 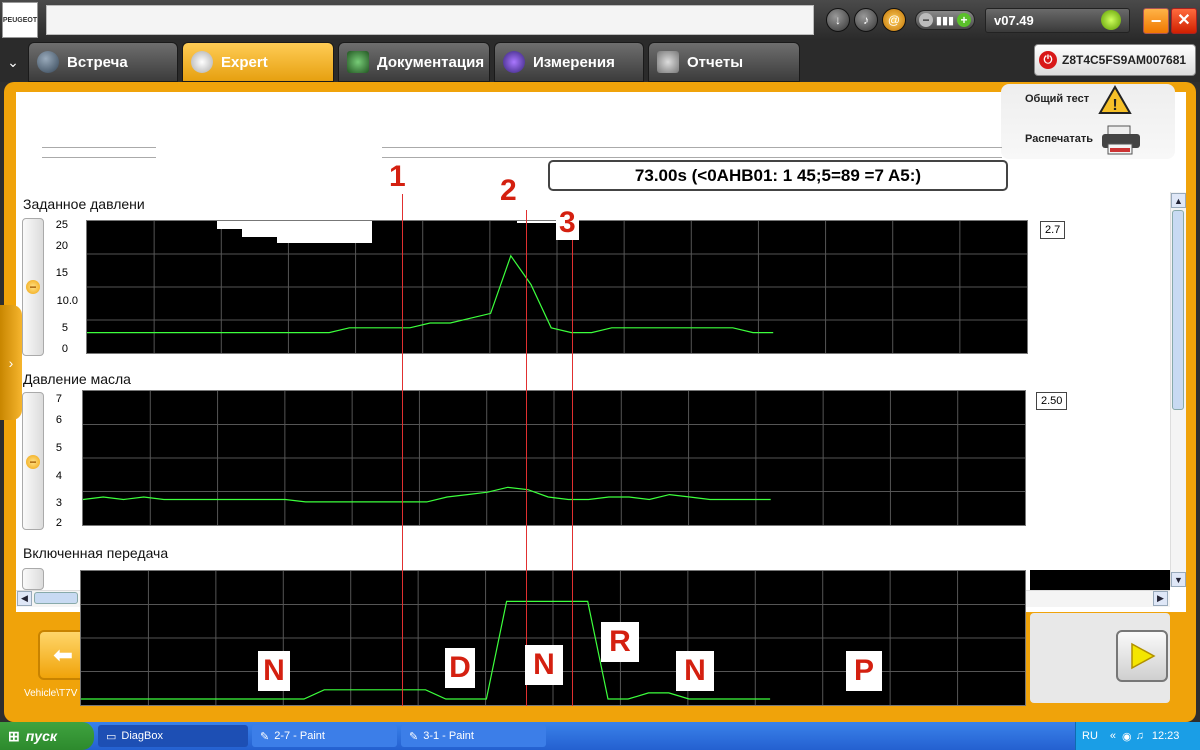 What do you see at coordinates (866, 20) in the screenshot?
I see `headset-icon: ♪` at bounding box center [866, 20].